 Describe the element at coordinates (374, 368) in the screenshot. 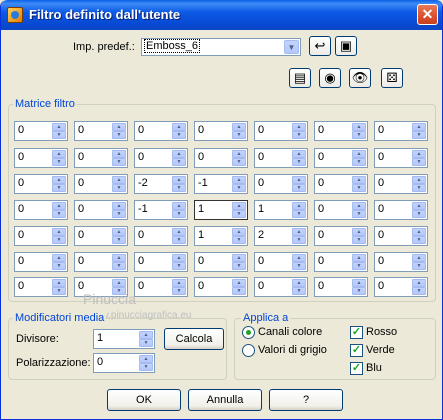

I see `blue-label: Blu` at that location.